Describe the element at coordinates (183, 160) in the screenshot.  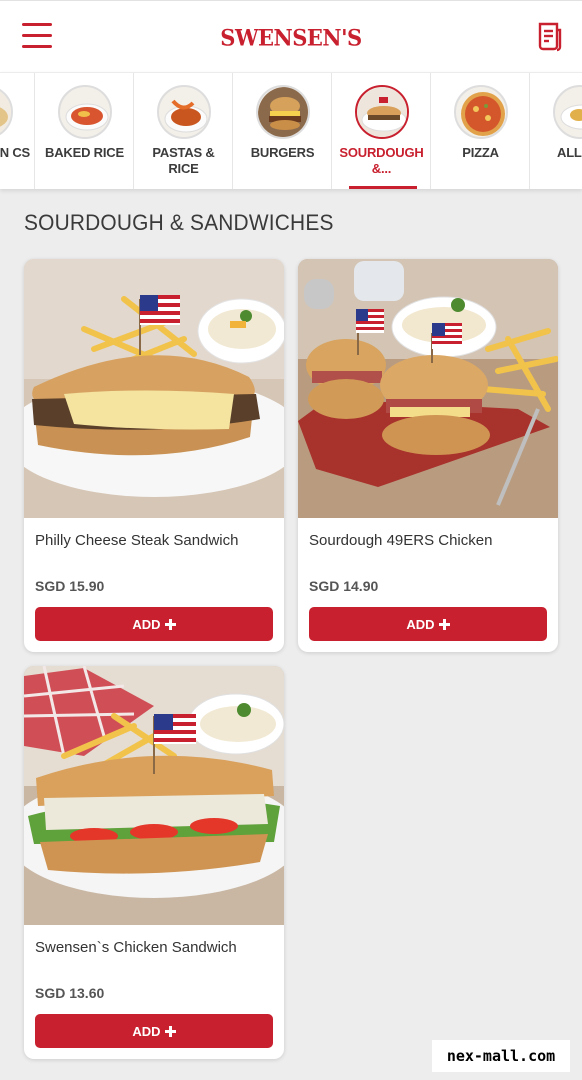
I see `category-label: PASTAS & RICE` at that location.